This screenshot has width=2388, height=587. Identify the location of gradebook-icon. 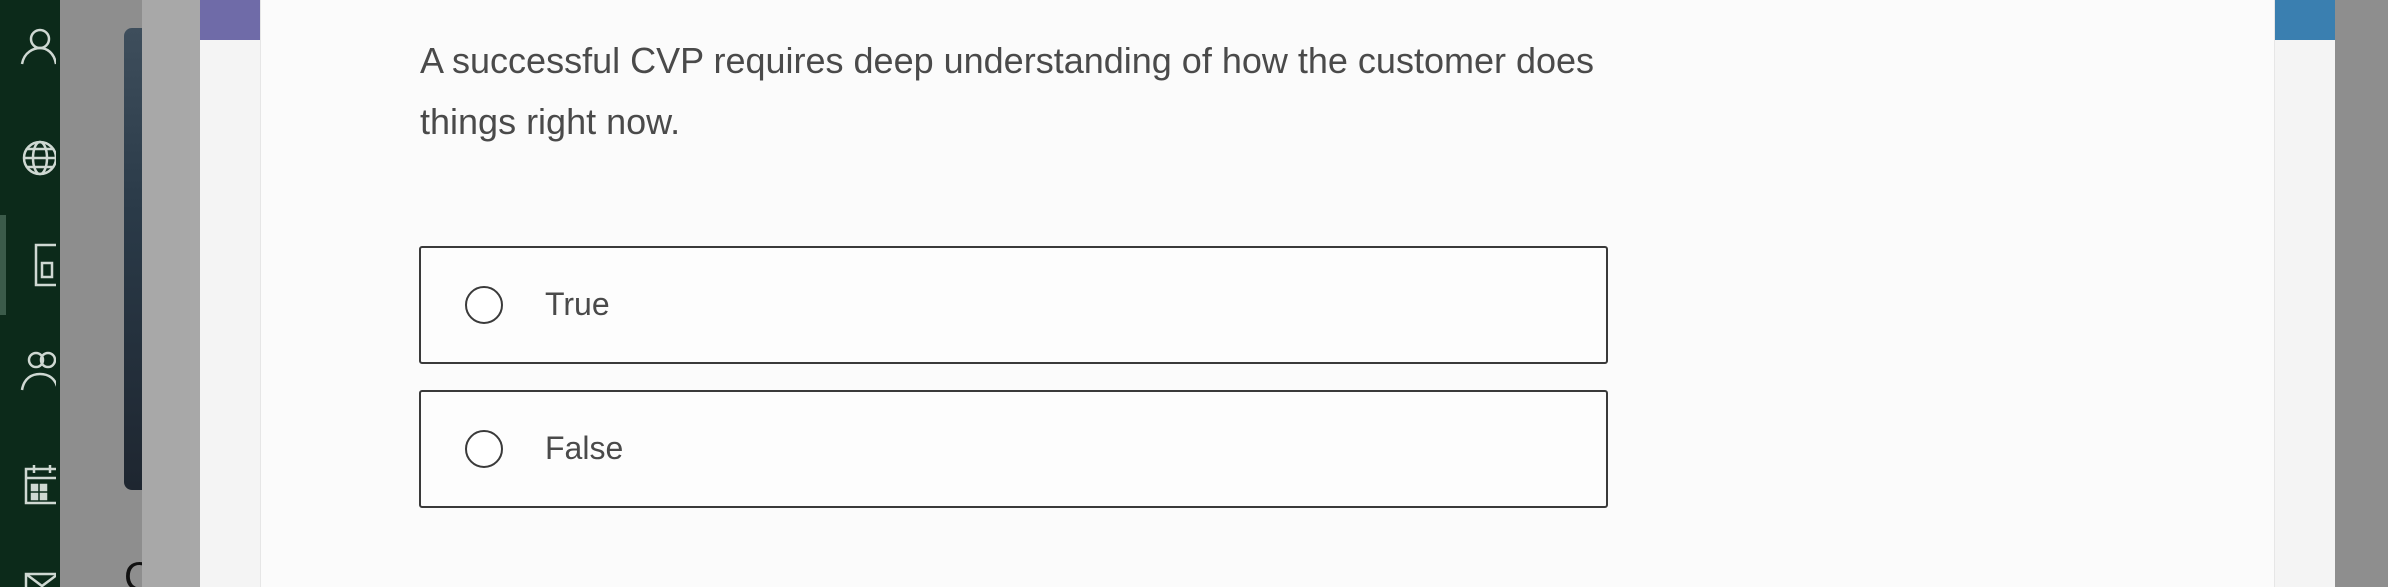
(36, 265).